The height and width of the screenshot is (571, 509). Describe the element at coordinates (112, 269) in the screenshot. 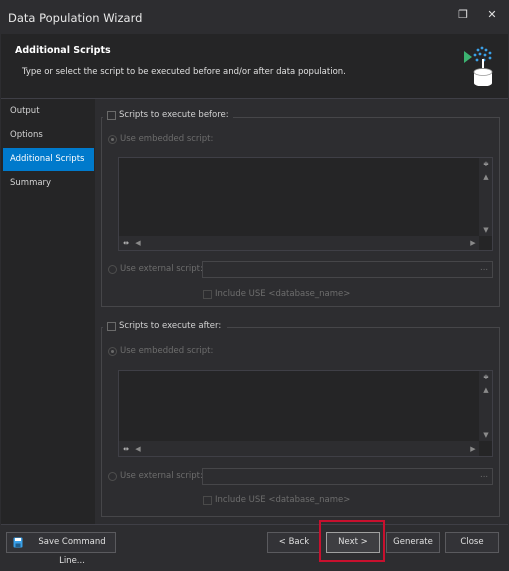

I see `before-external-radio` at that location.